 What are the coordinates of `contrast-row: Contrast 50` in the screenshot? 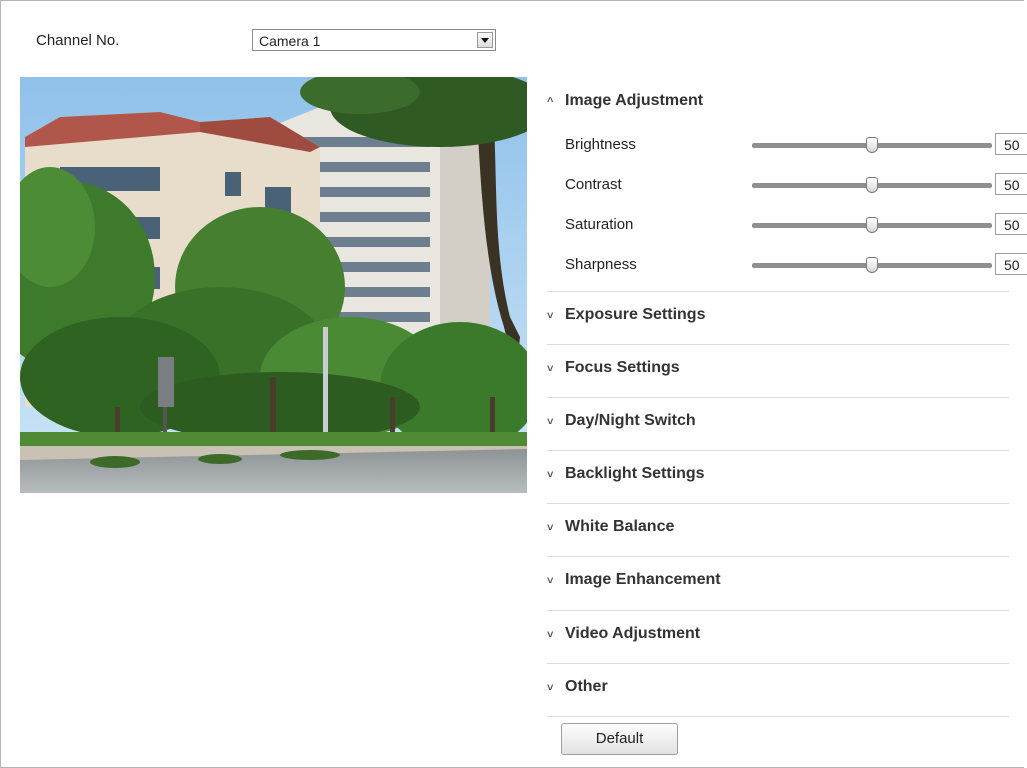 It's located at (796, 185).